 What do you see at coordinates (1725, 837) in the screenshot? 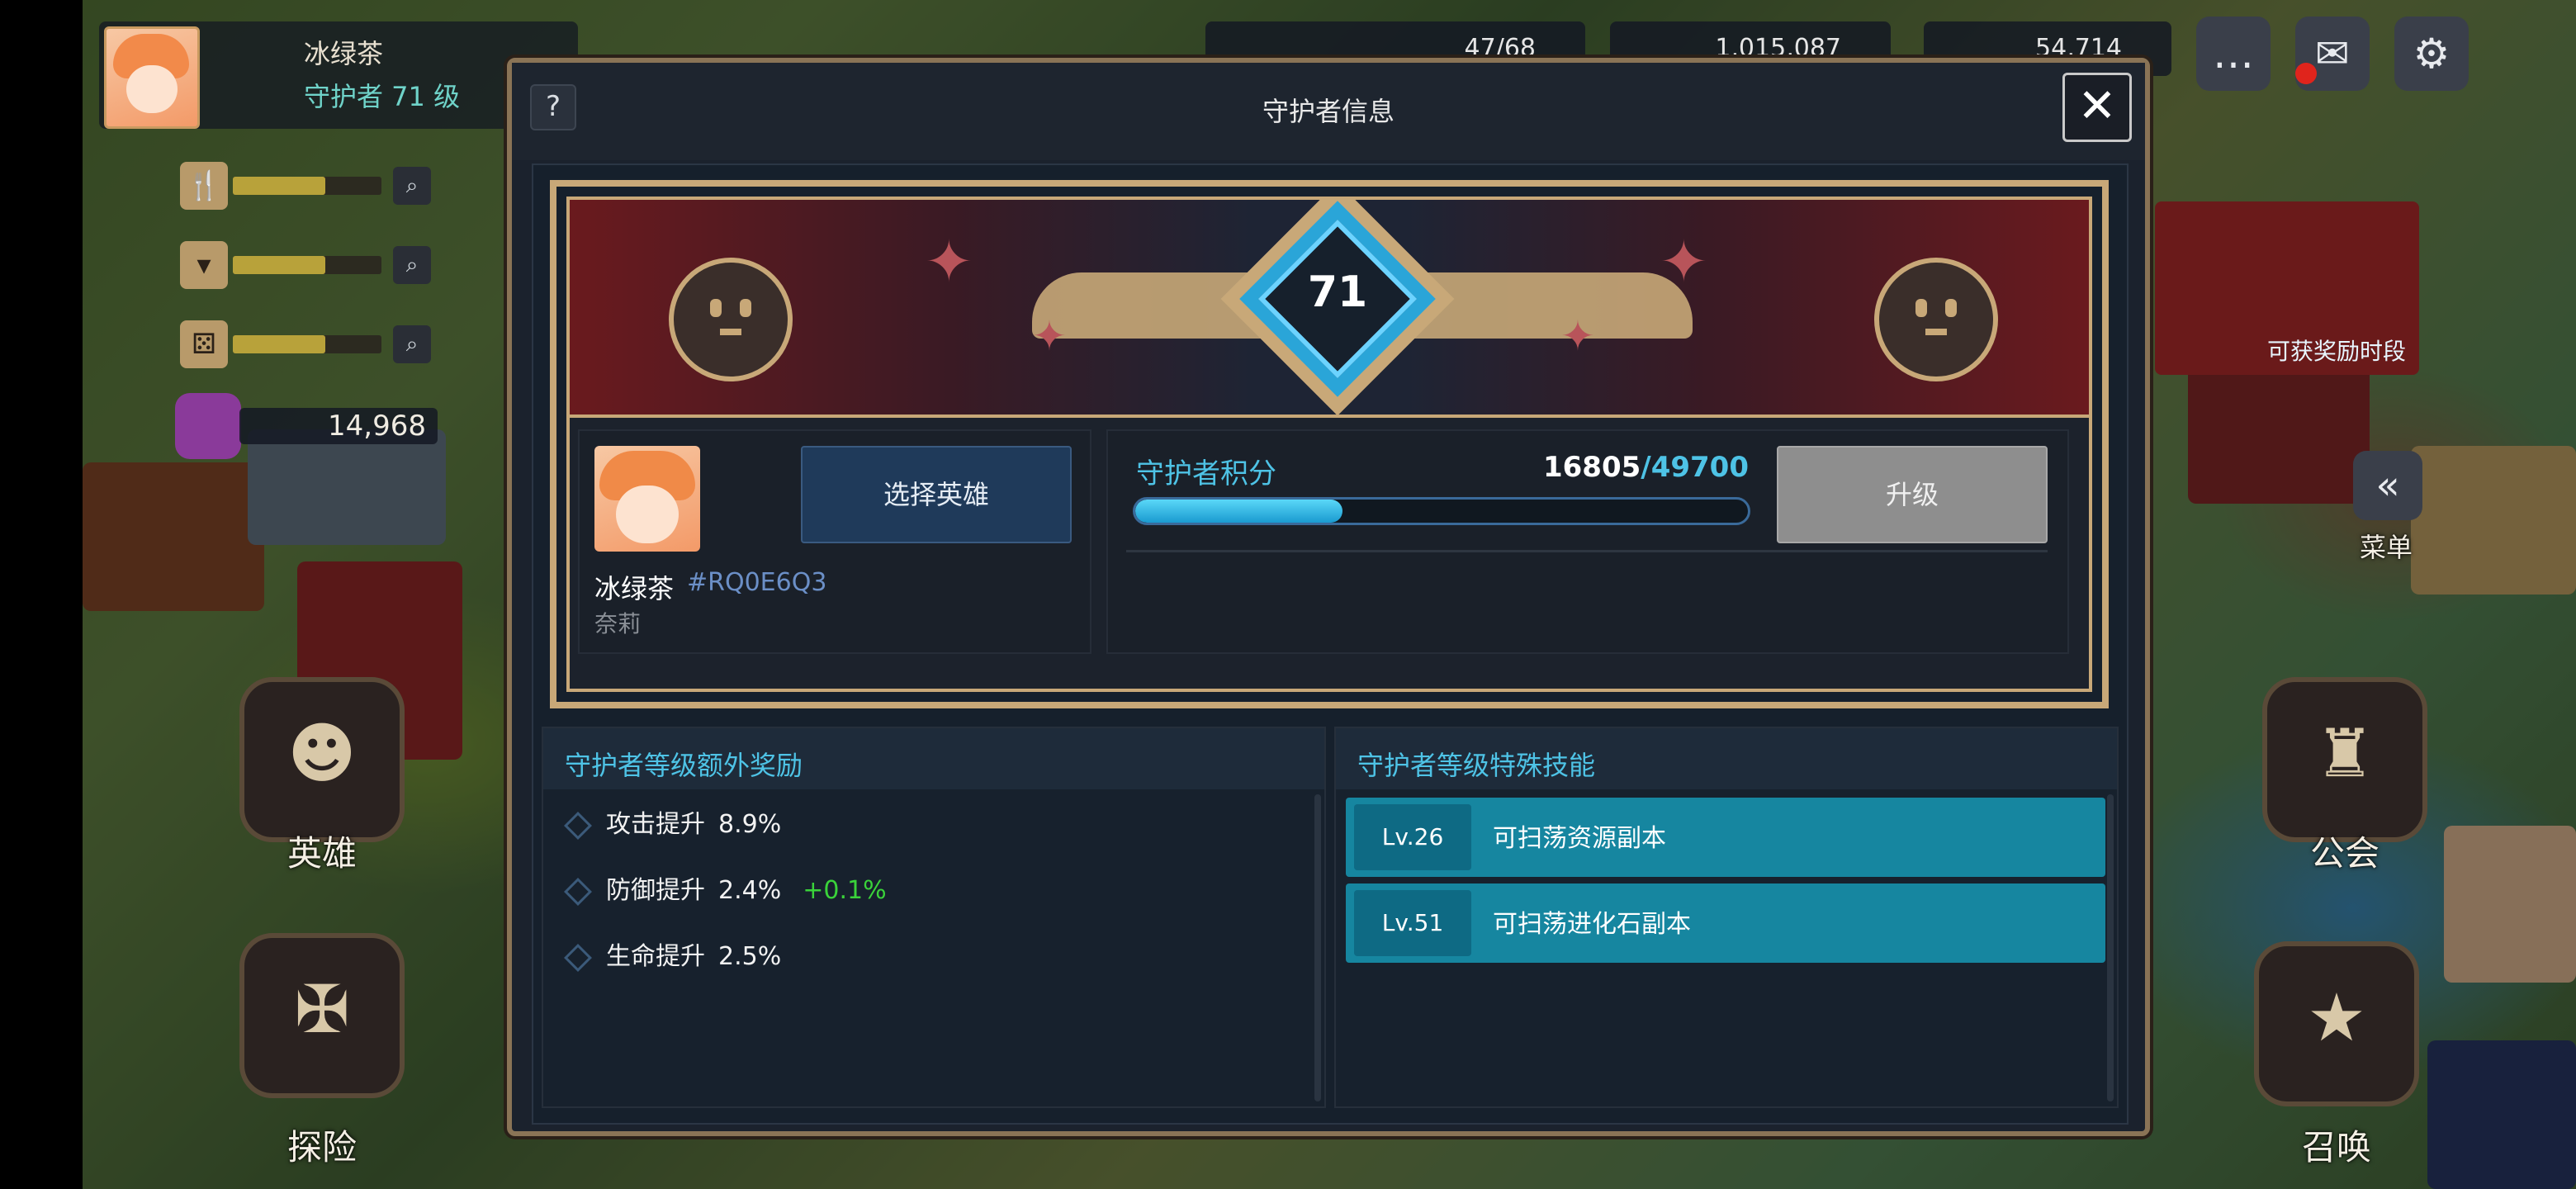
I see `skill-item: Lv.26 可扫荡资源副本` at bounding box center [1725, 837].